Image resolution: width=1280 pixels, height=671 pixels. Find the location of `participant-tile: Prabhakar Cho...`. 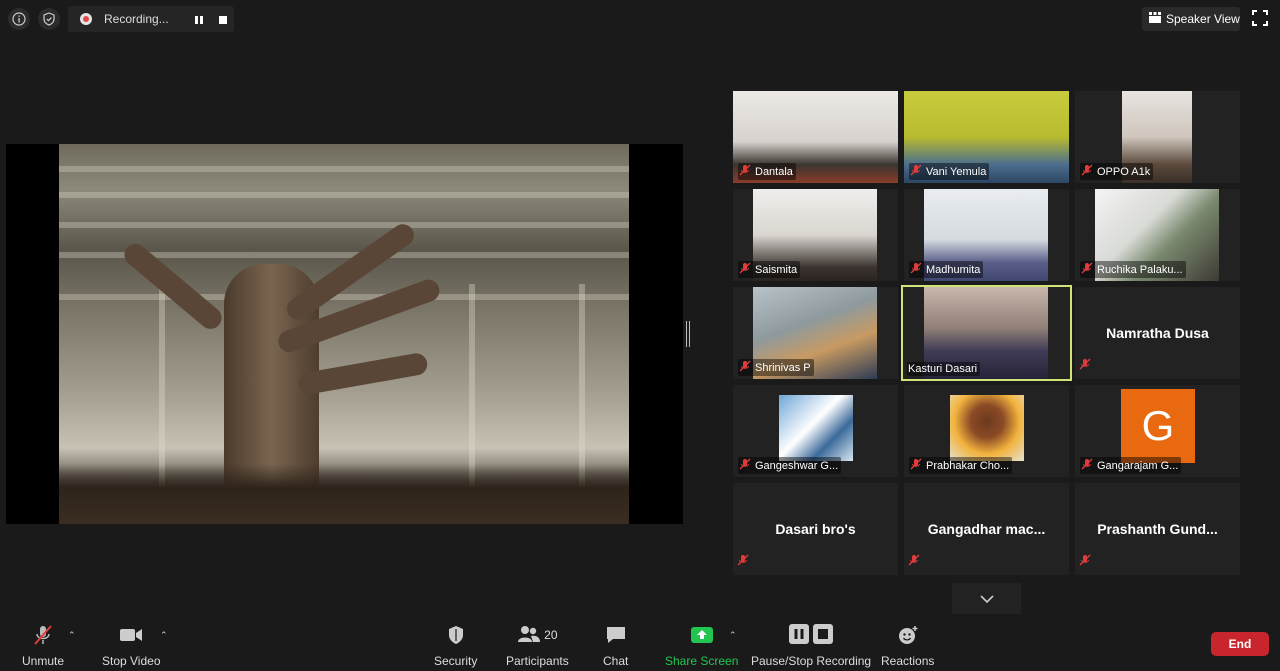

participant-tile: Prabhakar Cho... is located at coordinates (986, 431).